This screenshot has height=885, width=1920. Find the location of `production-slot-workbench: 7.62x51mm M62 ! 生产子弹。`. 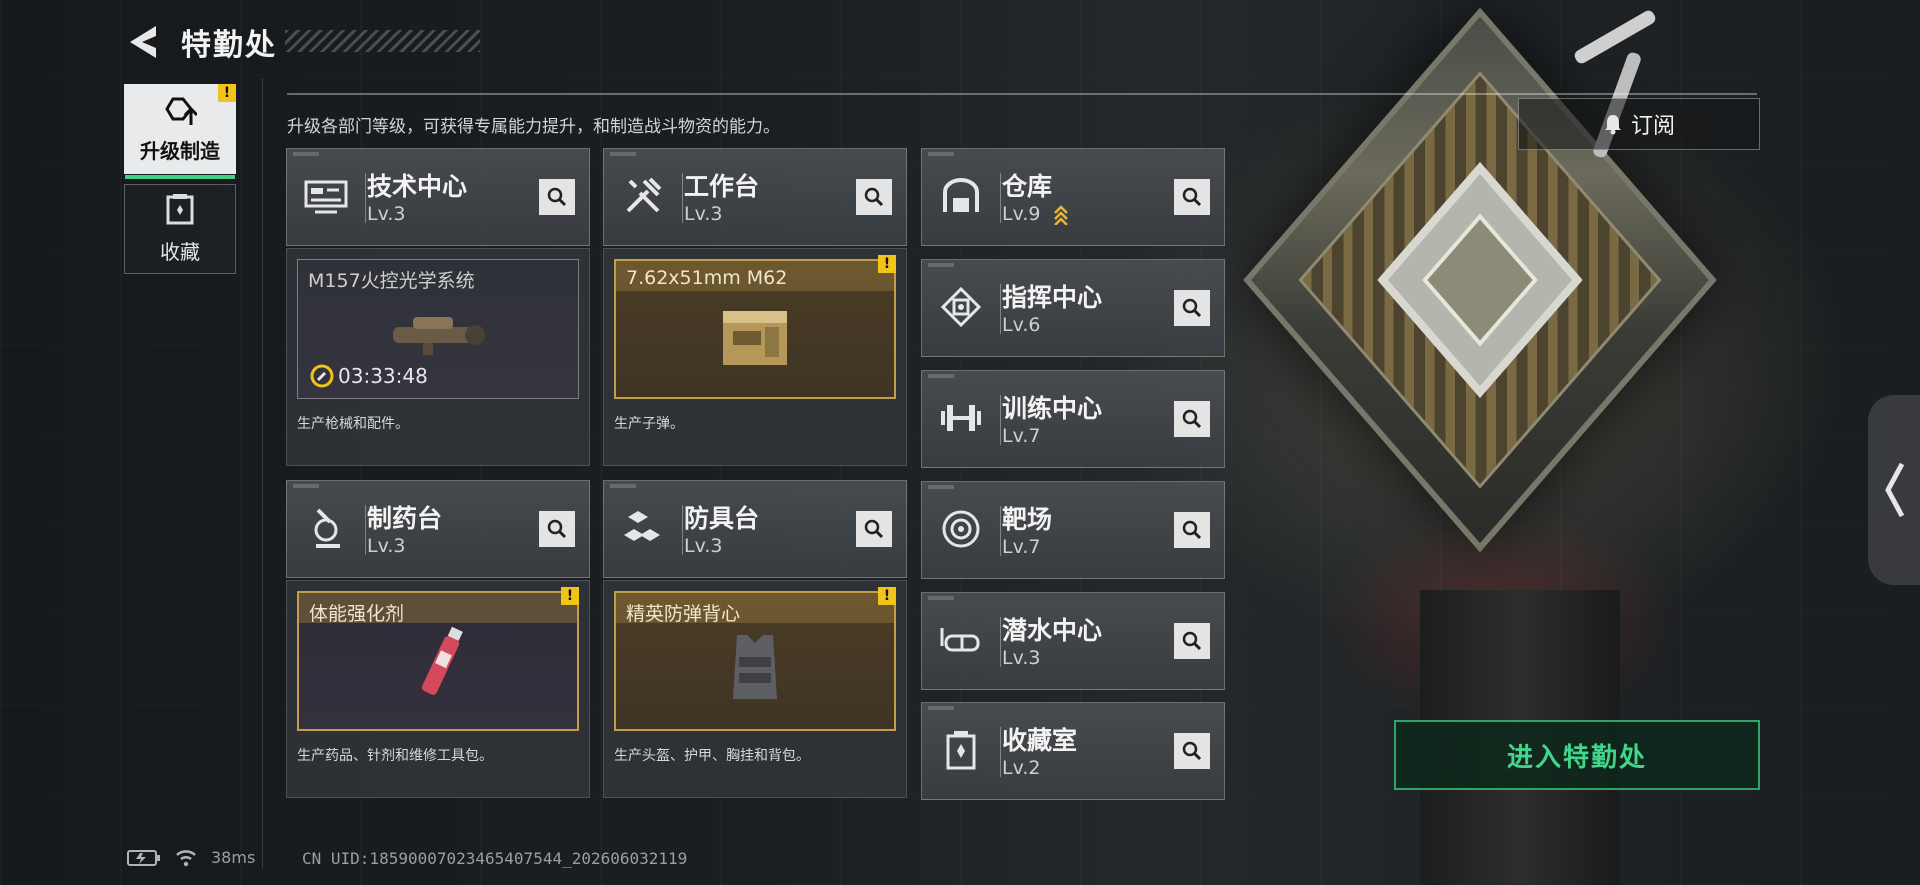

production-slot-workbench: 7.62x51mm M62 ! 生产子弹。 is located at coordinates (755, 357).